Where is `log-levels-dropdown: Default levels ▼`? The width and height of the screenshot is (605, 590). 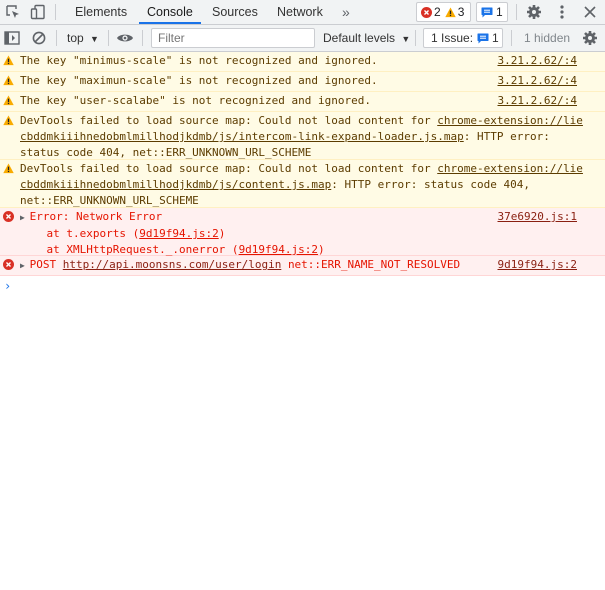
log-levels-dropdown: Default levels ▼ is located at coordinates (366, 38).